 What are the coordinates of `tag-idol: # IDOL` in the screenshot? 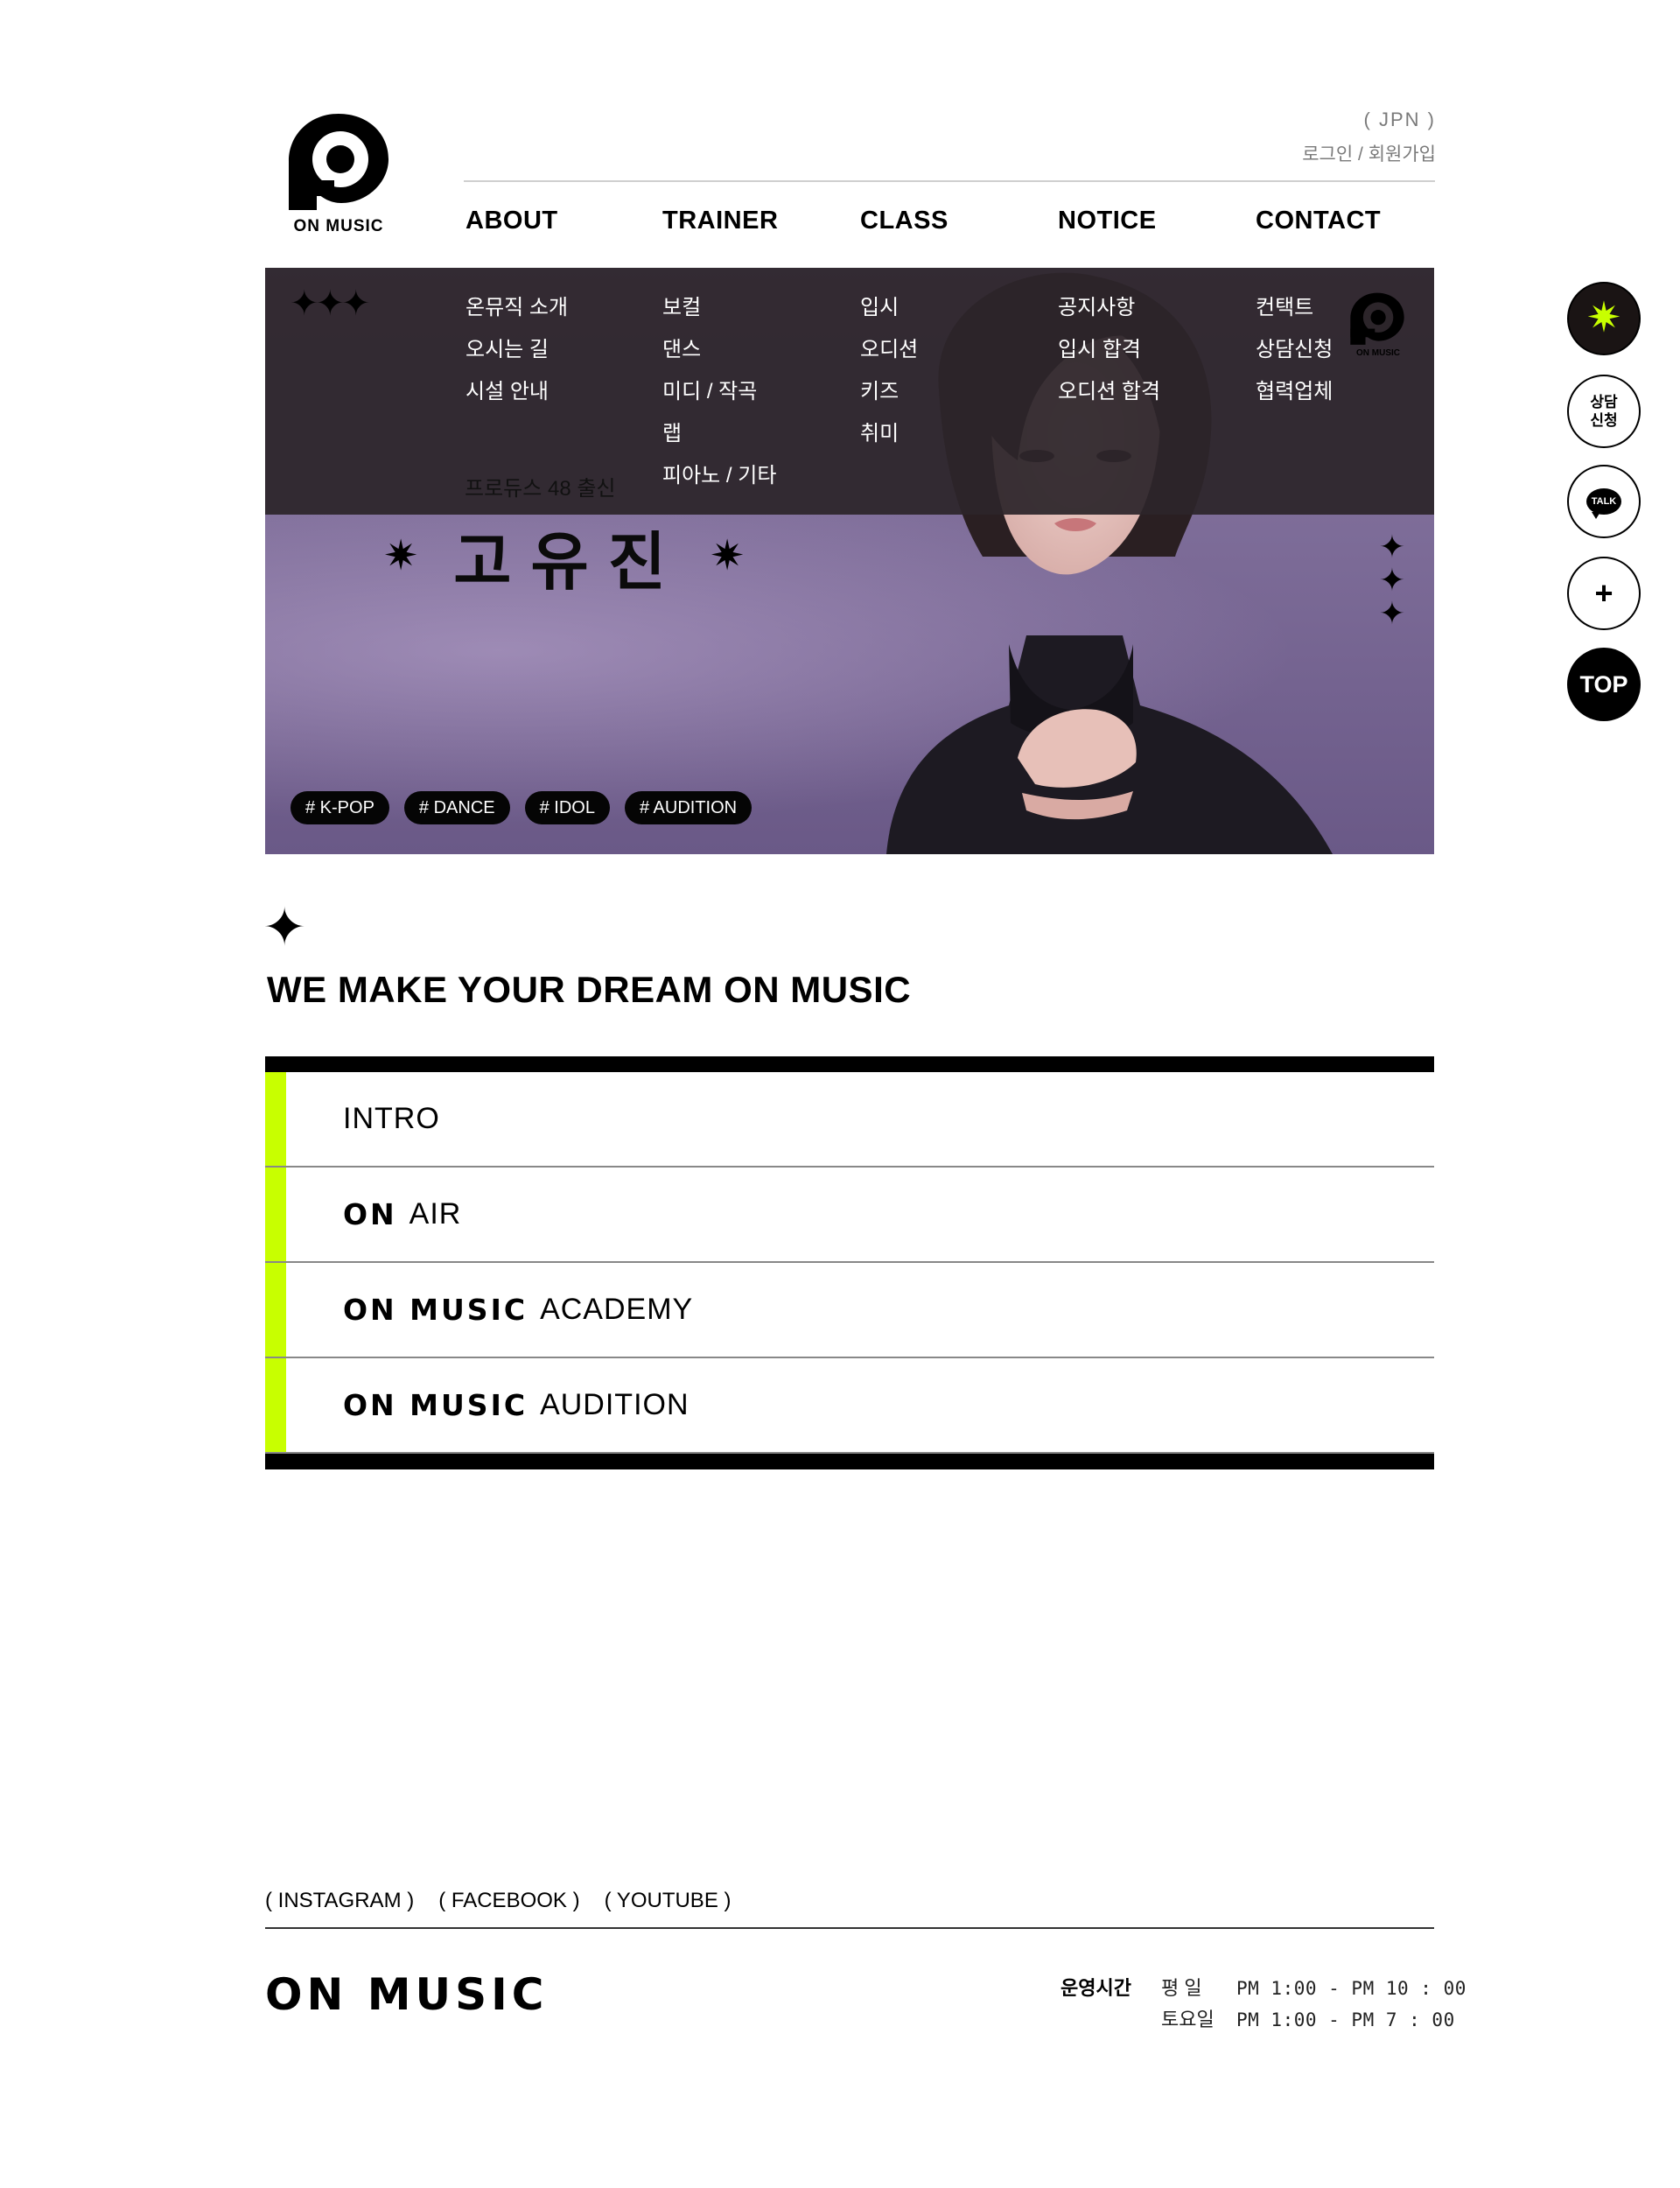 It's located at (567, 807).